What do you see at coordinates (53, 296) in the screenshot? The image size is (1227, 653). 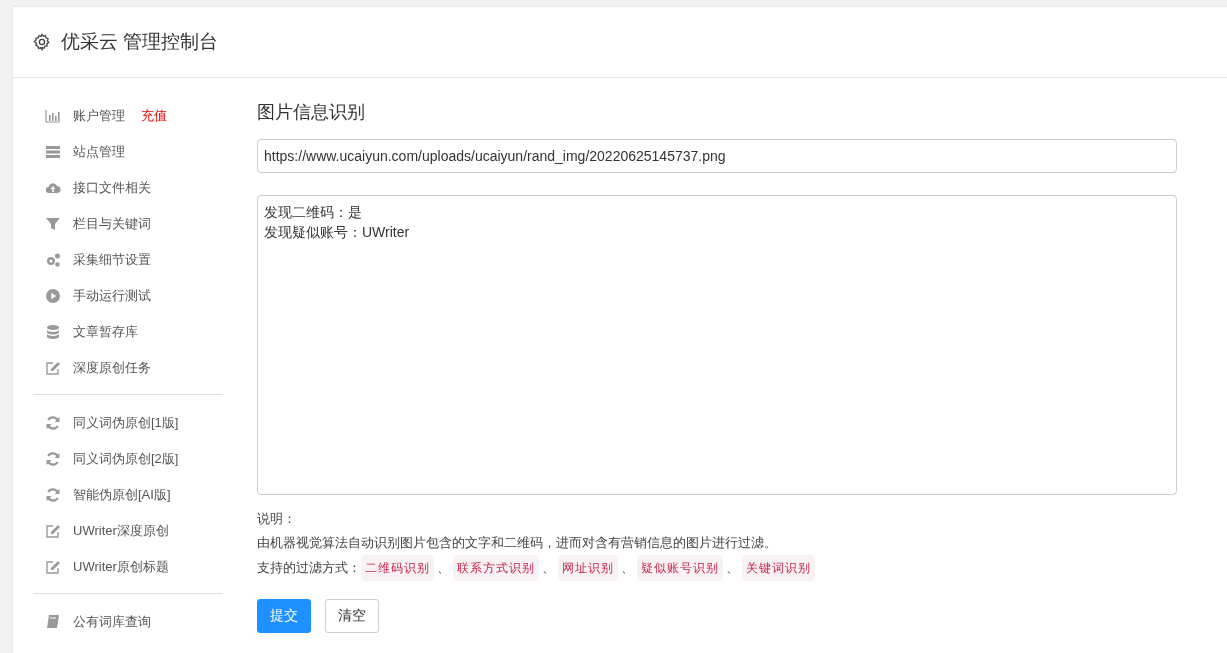 I see `play-icon` at bounding box center [53, 296].